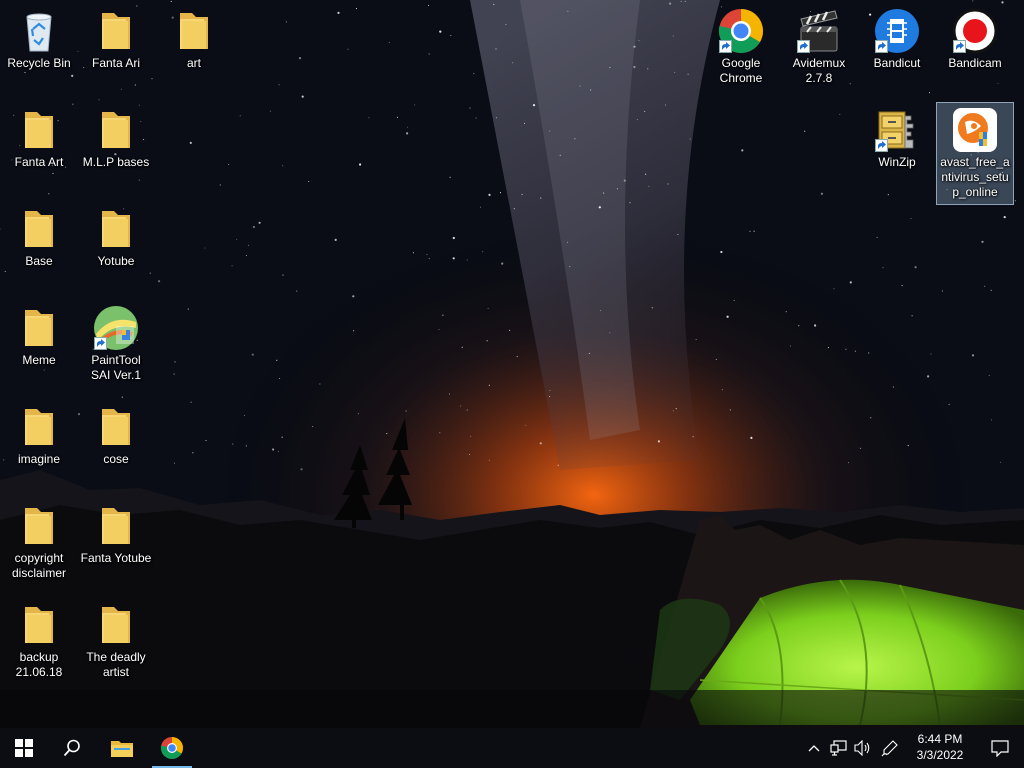 The width and height of the screenshot is (1024, 768). Describe the element at coordinates (39, 360) in the screenshot. I see `desktop-icon-label: Meme` at that location.